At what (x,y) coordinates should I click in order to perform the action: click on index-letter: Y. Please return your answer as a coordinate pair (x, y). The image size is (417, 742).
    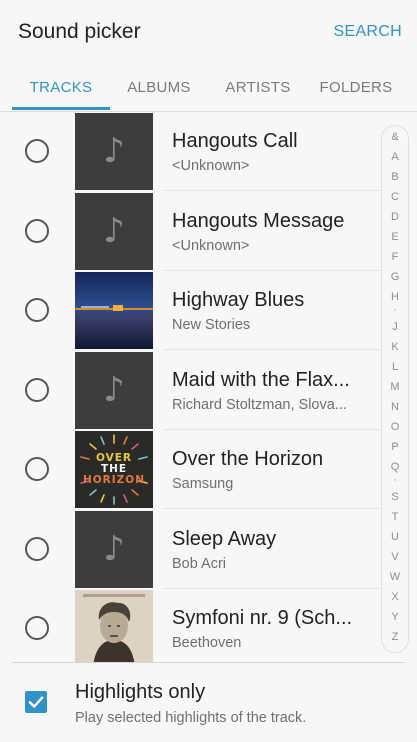
    Looking at the image, I should click on (395, 617).